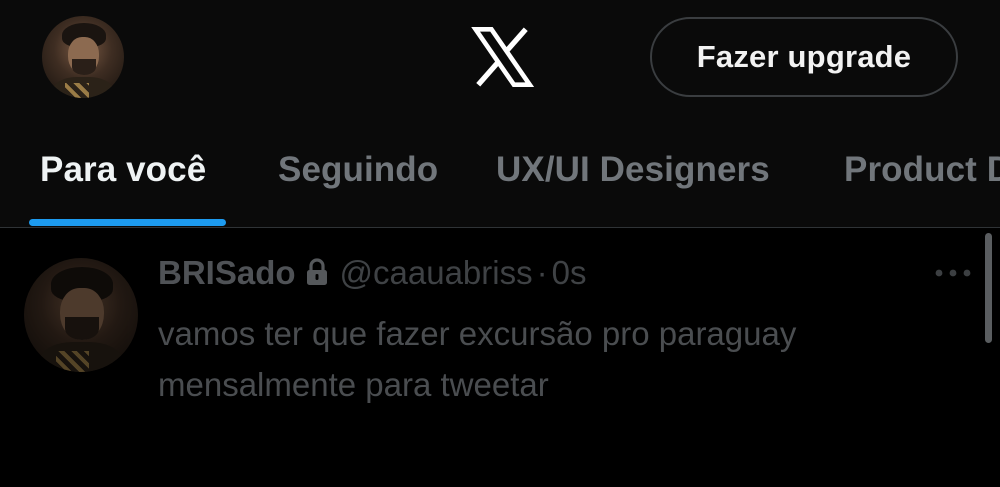 This screenshot has width=1000, height=487. What do you see at coordinates (81, 315) in the screenshot?
I see `tweet-author-avatar` at bounding box center [81, 315].